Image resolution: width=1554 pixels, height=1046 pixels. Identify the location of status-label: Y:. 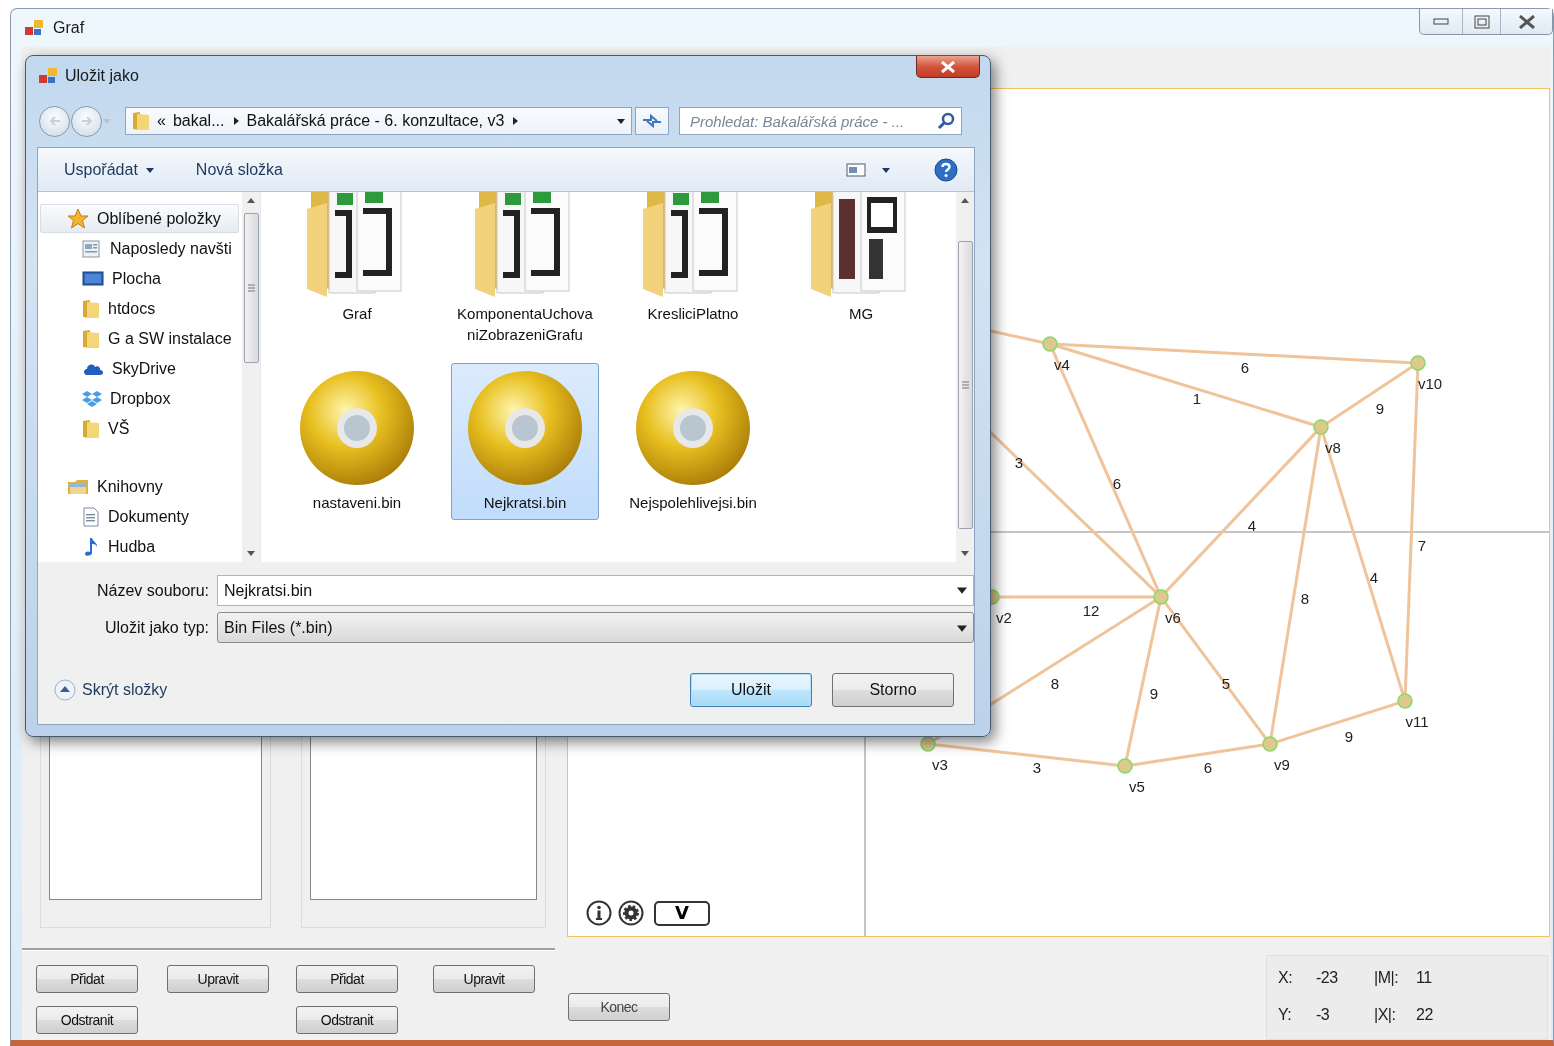
(1285, 1014).